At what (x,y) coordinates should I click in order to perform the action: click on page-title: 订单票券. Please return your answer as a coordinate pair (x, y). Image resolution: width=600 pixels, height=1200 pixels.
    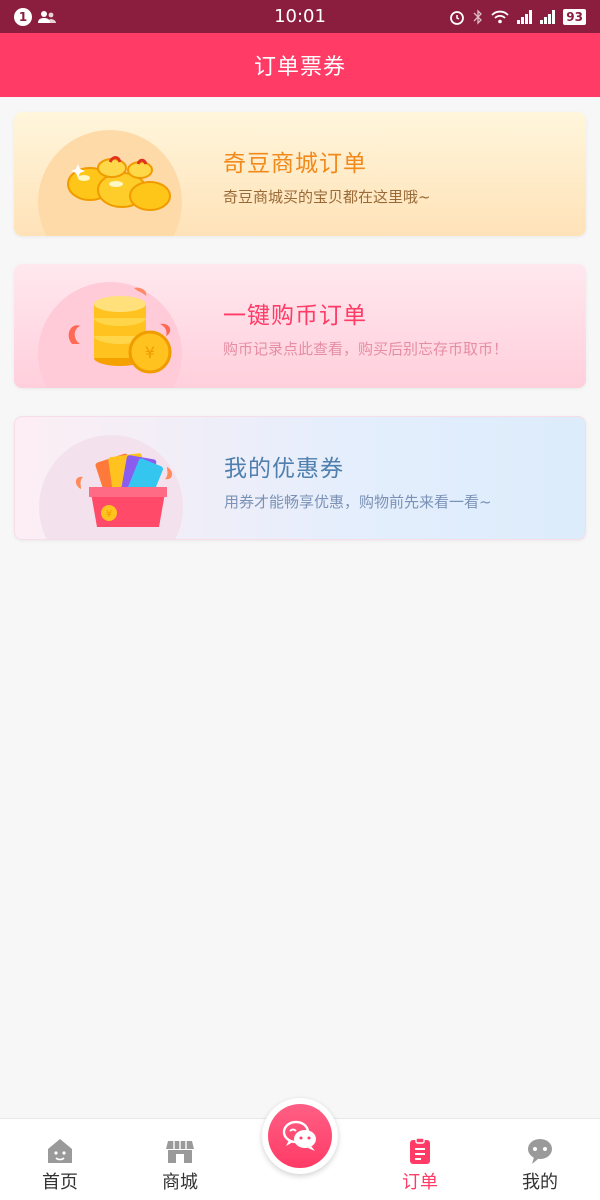
    Looking at the image, I should click on (299, 67).